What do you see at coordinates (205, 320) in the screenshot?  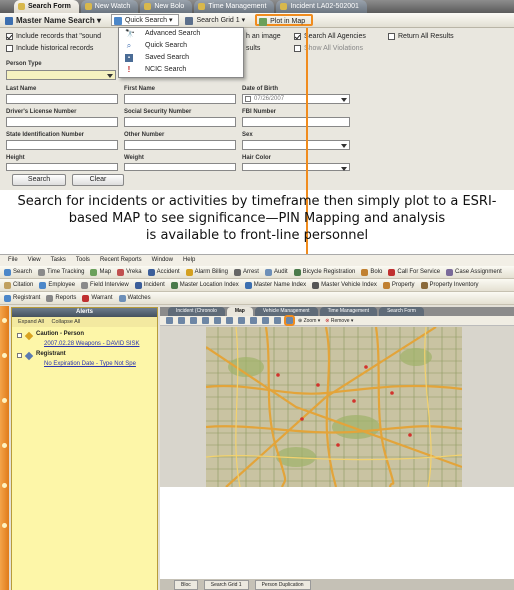 I see `layers-tool-icon` at bounding box center [205, 320].